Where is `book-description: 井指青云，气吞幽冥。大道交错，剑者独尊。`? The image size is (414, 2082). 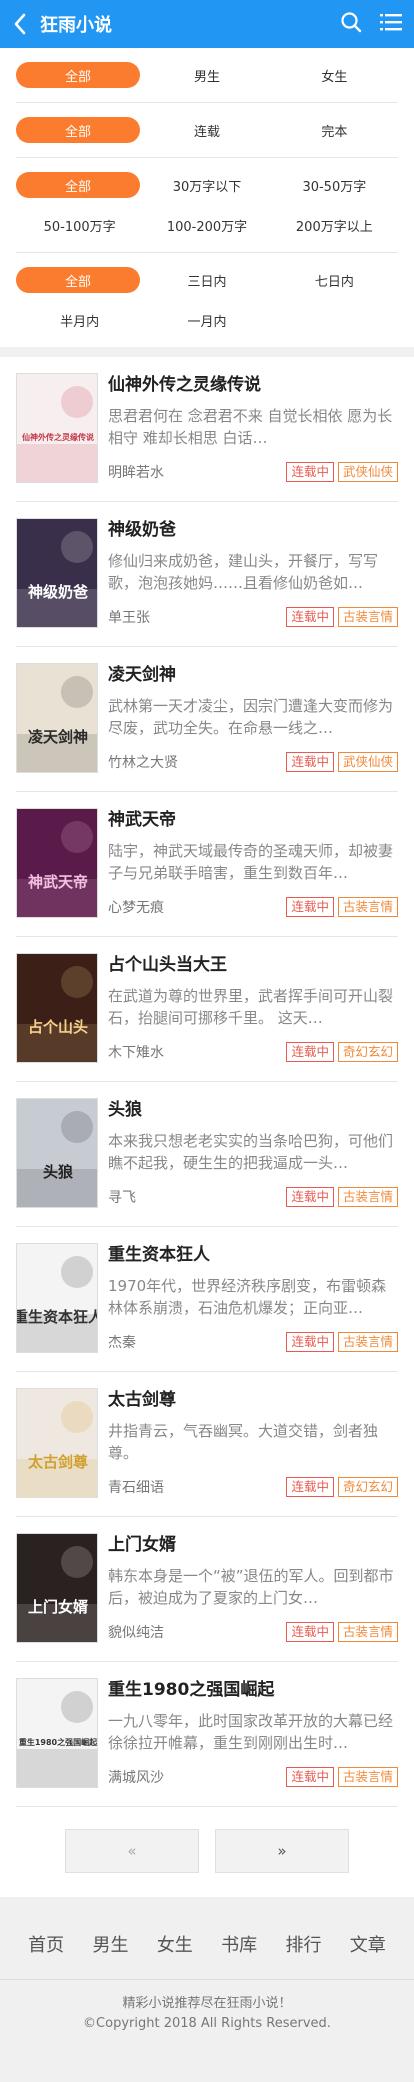
book-description: 井指青云，气吞幽冥。大道交错，剑者独尊。 is located at coordinates (243, 1442).